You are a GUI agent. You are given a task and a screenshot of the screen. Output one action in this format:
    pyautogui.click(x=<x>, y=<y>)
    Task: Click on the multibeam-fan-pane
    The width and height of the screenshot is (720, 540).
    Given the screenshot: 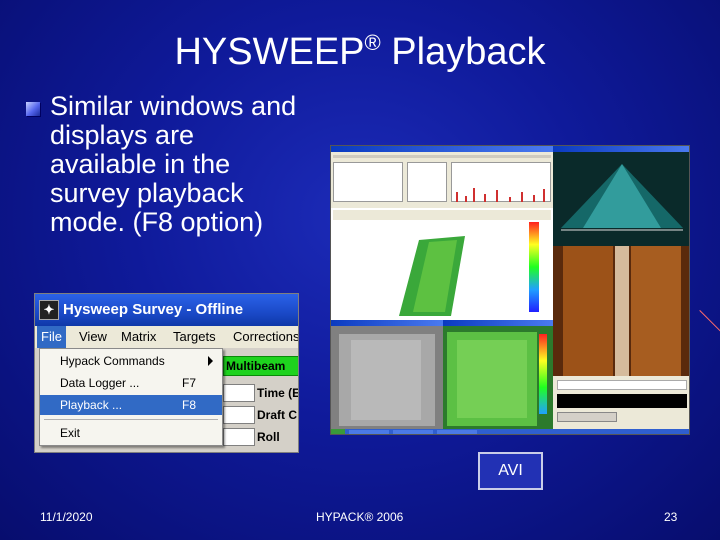 What is the action you would take?
    pyautogui.click(x=621, y=196)
    